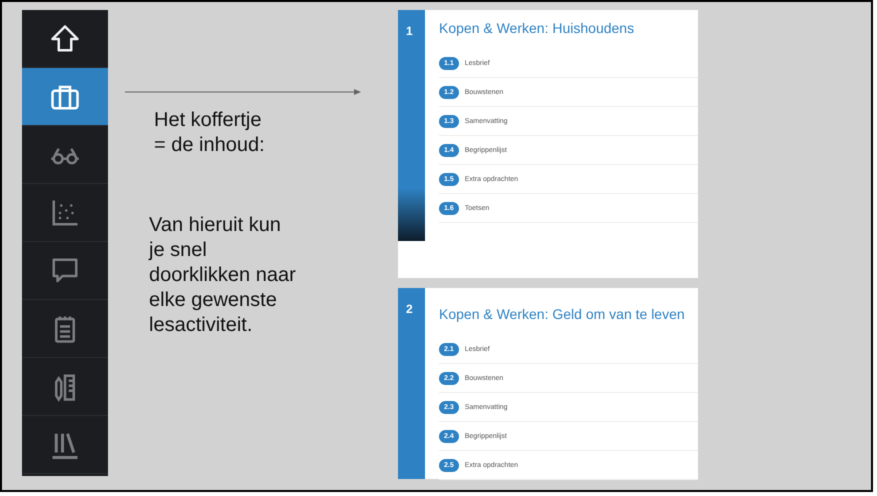 This screenshot has width=877, height=496. I want to click on chat-icon, so click(65, 271).